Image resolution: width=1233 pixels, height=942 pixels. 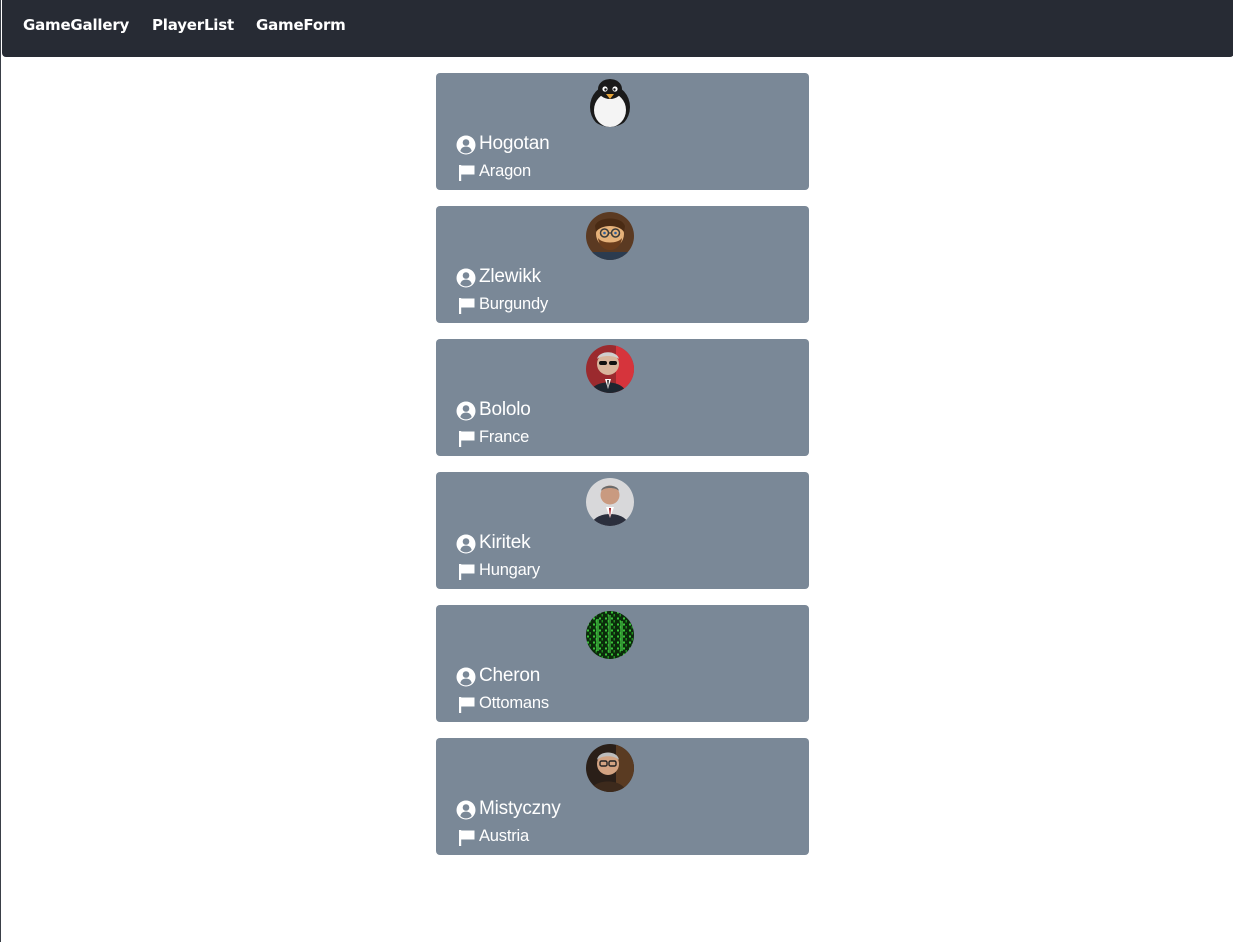 I want to click on player-country: Aragon, so click(x=505, y=171).